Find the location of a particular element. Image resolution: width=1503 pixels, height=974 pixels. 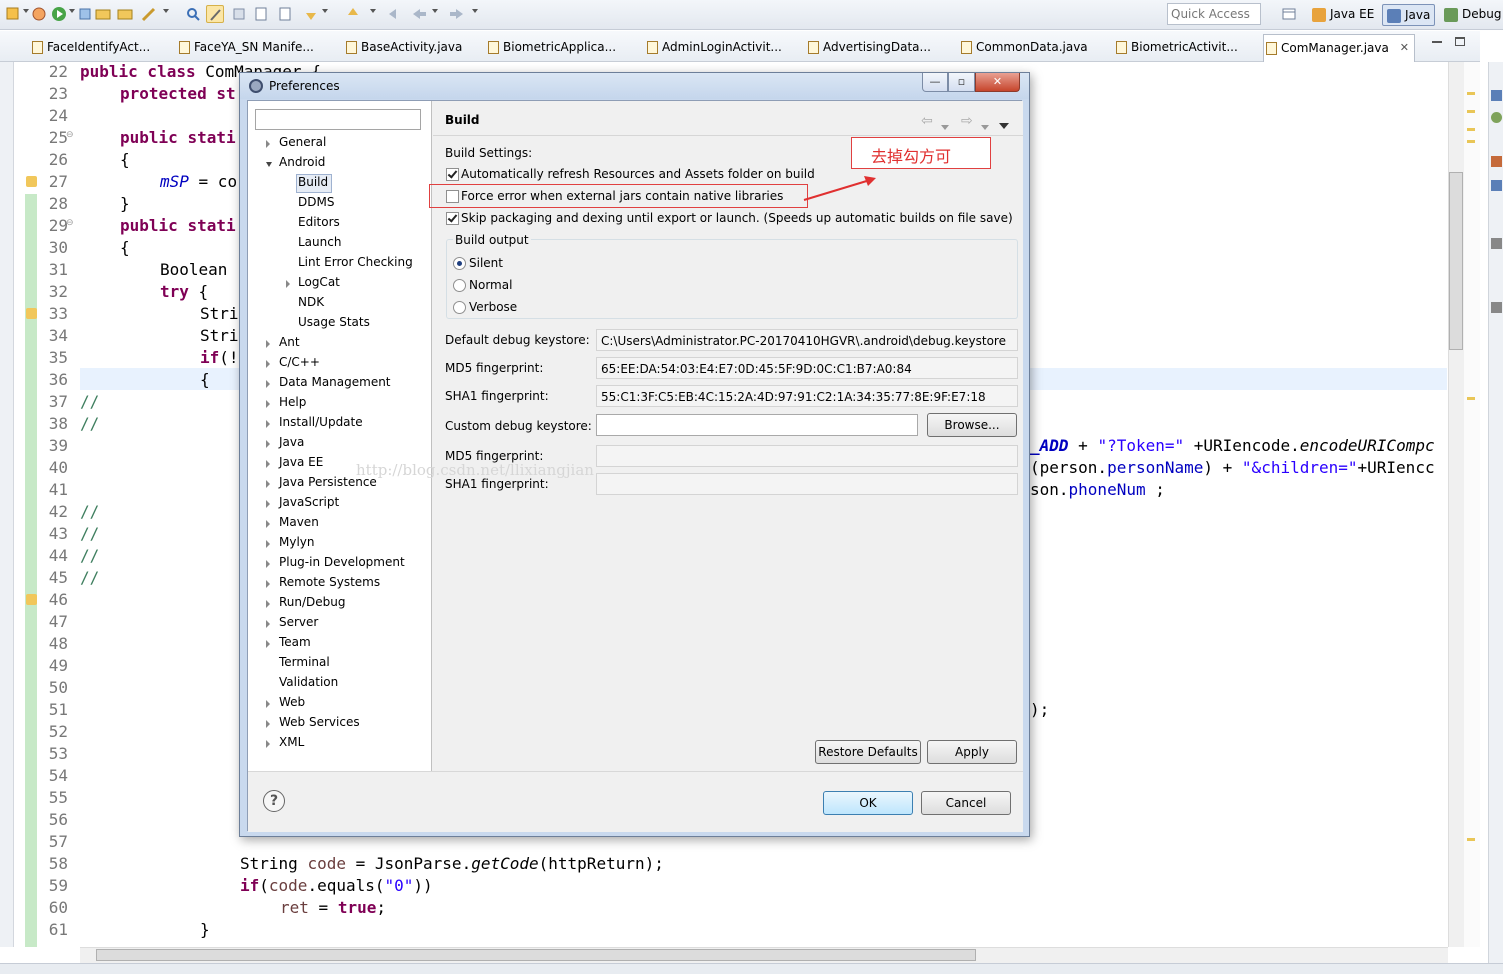

ok-button: OK is located at coordinates (868, 803).